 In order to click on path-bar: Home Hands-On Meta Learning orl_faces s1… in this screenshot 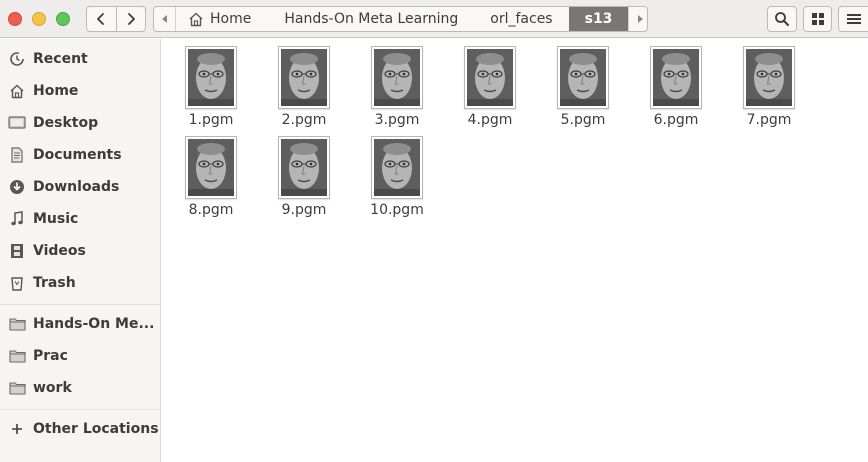, I will do `click(400, 19)`.